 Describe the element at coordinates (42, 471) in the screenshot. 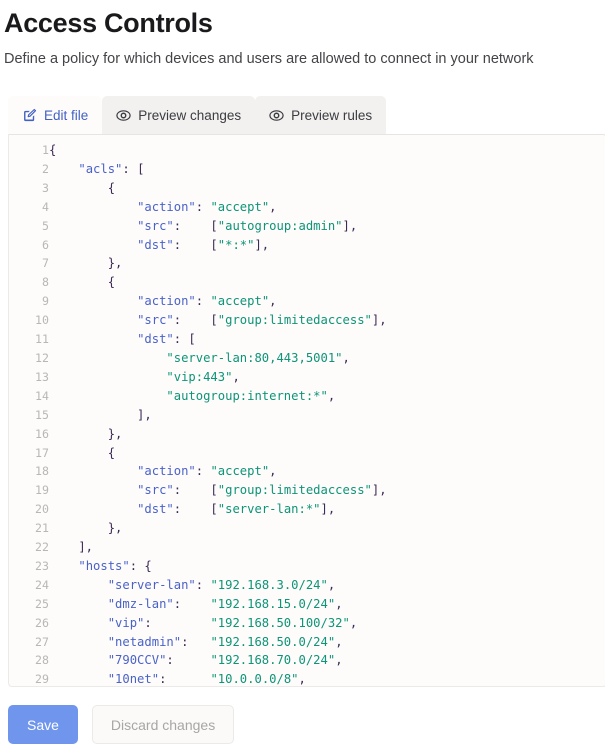

I see `line-number: 18` at that location.